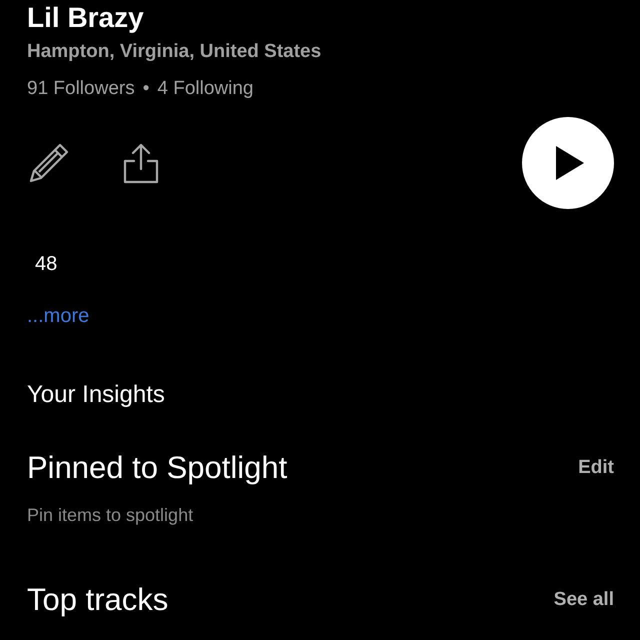 The height and width of the screenshot is (640, 640). I want to click on insights-heading: Your Insights, so click(320, 395).